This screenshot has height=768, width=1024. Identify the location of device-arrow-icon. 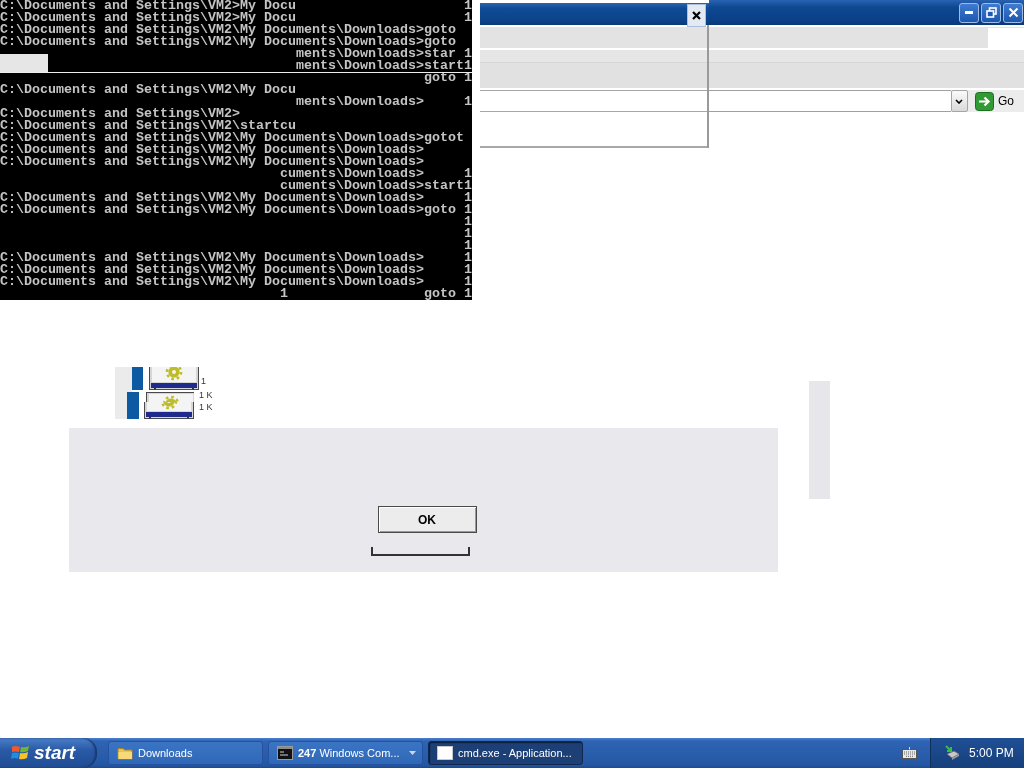
(952, 753).